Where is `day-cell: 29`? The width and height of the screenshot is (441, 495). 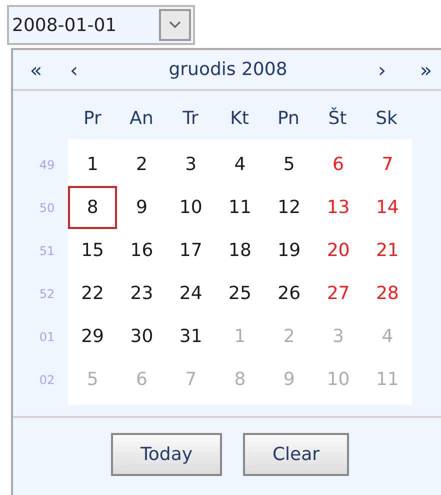 day-cell: 29 is located at coordinates (93, 336).